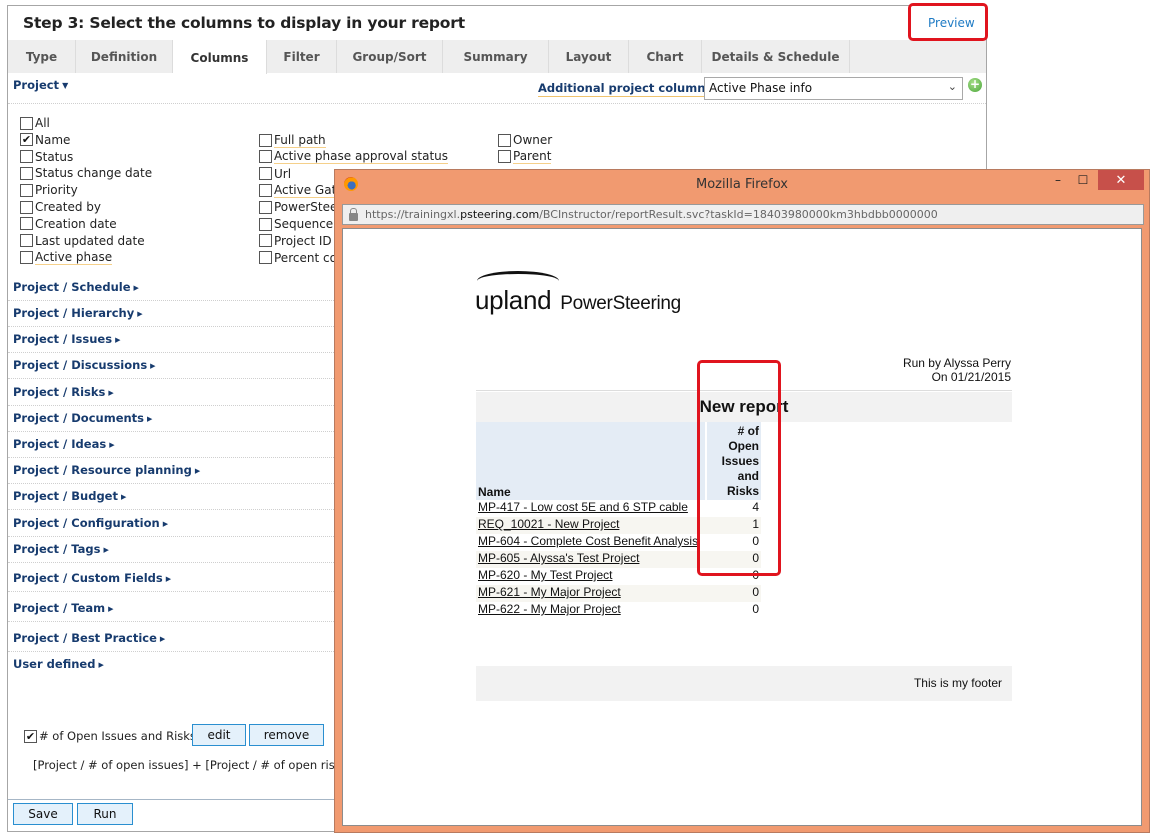  I want to click on checkbox-powerstee, so click(265, 207).